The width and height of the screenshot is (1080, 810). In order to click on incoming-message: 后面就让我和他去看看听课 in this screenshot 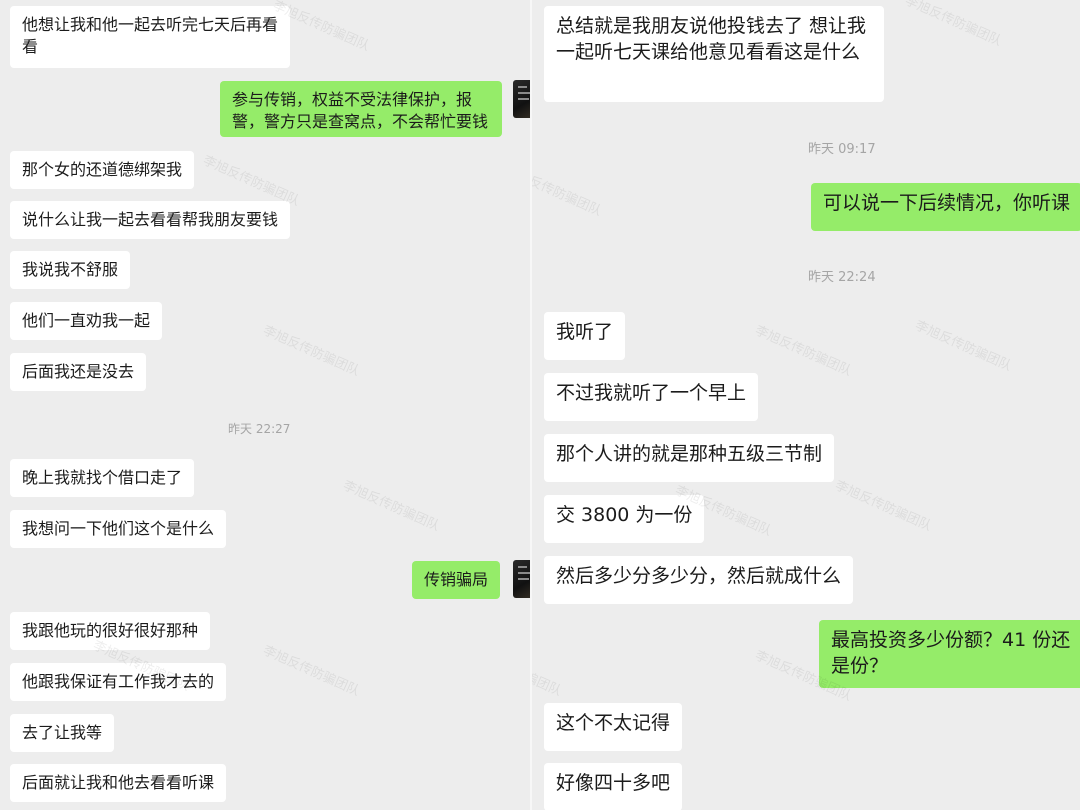, I will do `click(118, 783)`.